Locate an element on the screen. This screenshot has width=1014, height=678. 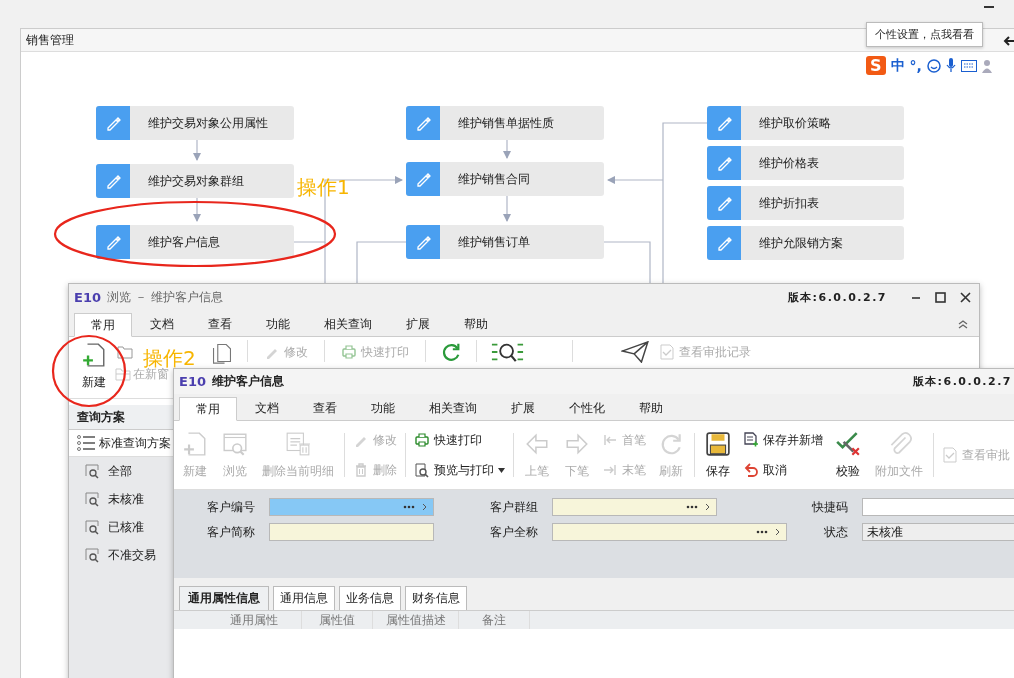
maximize-icon is located at coordinates (940, 297).